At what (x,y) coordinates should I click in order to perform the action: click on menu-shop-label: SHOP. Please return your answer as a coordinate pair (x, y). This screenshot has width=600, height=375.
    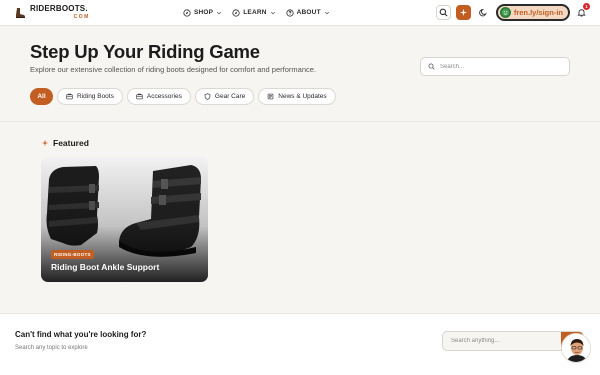
    Looking at the image, I should click on (204, 12).